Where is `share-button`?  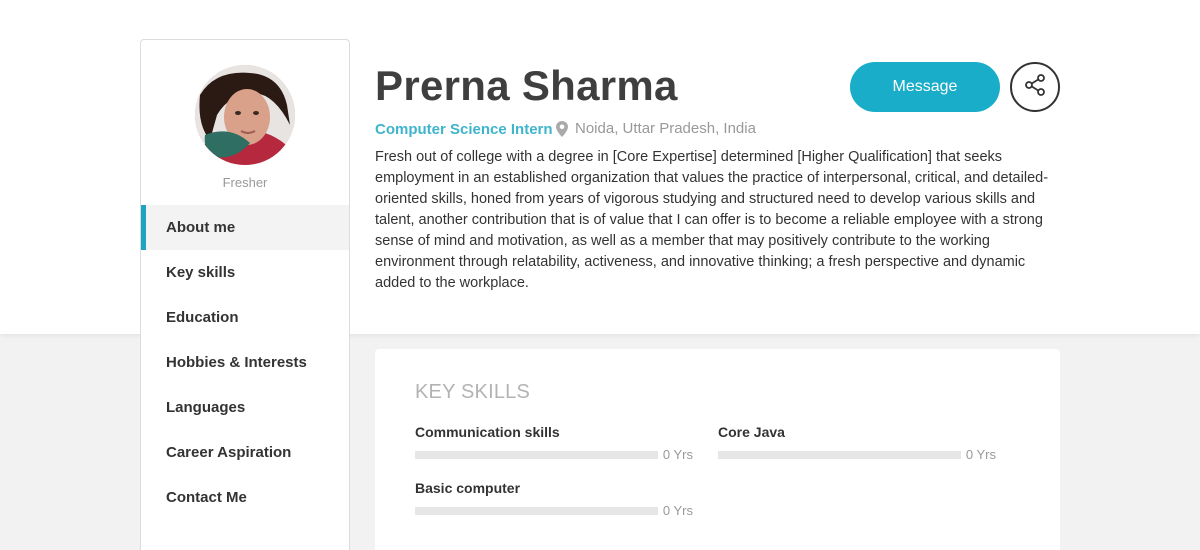
share-button is located at coordinates (1035, 87).